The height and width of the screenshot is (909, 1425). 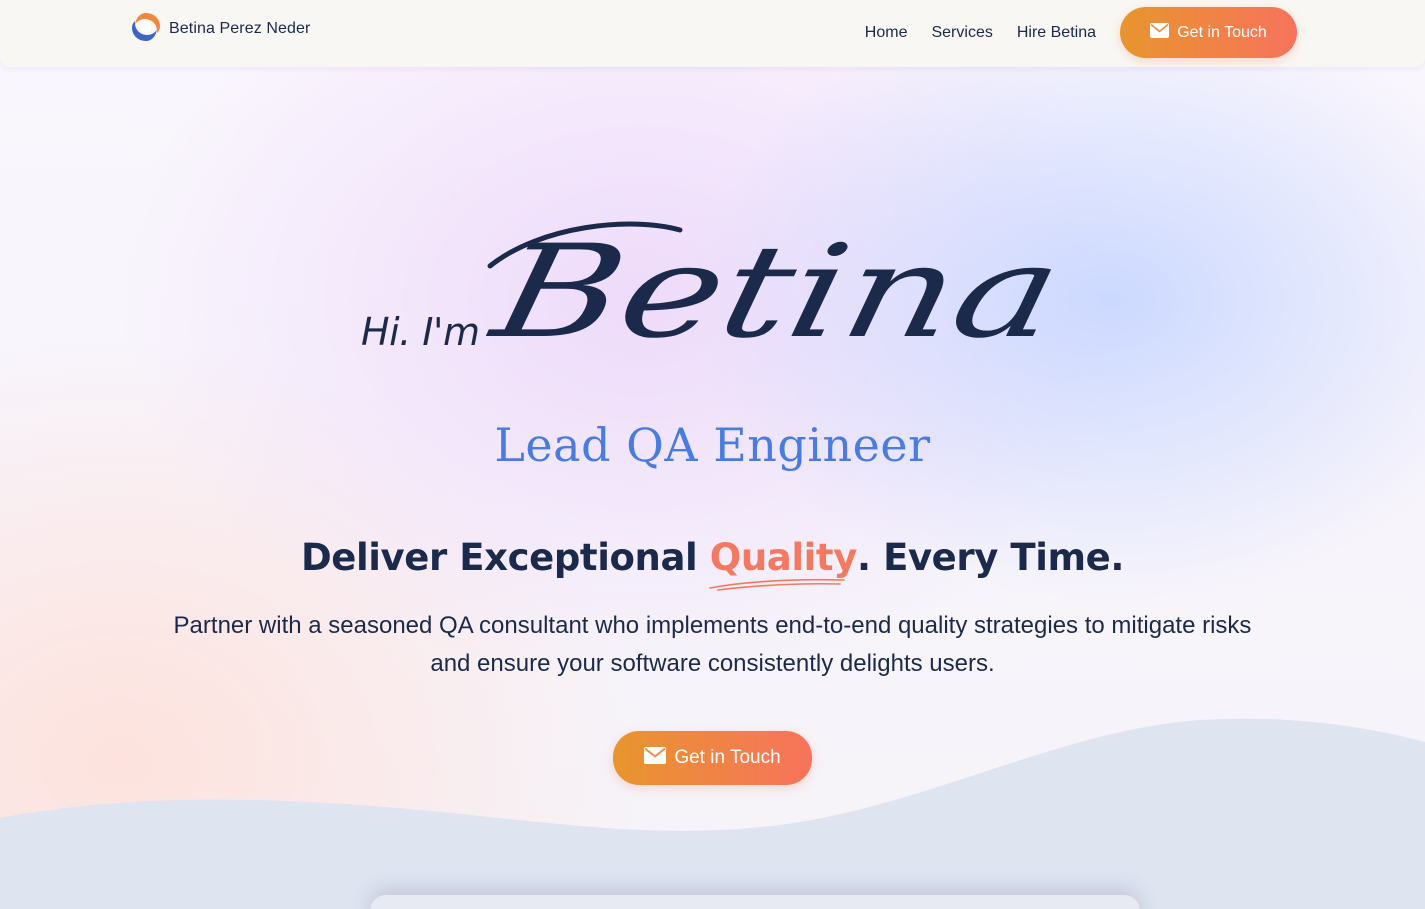 I want to click on tagline-highlight: Quality, so click(x=783, y=563).